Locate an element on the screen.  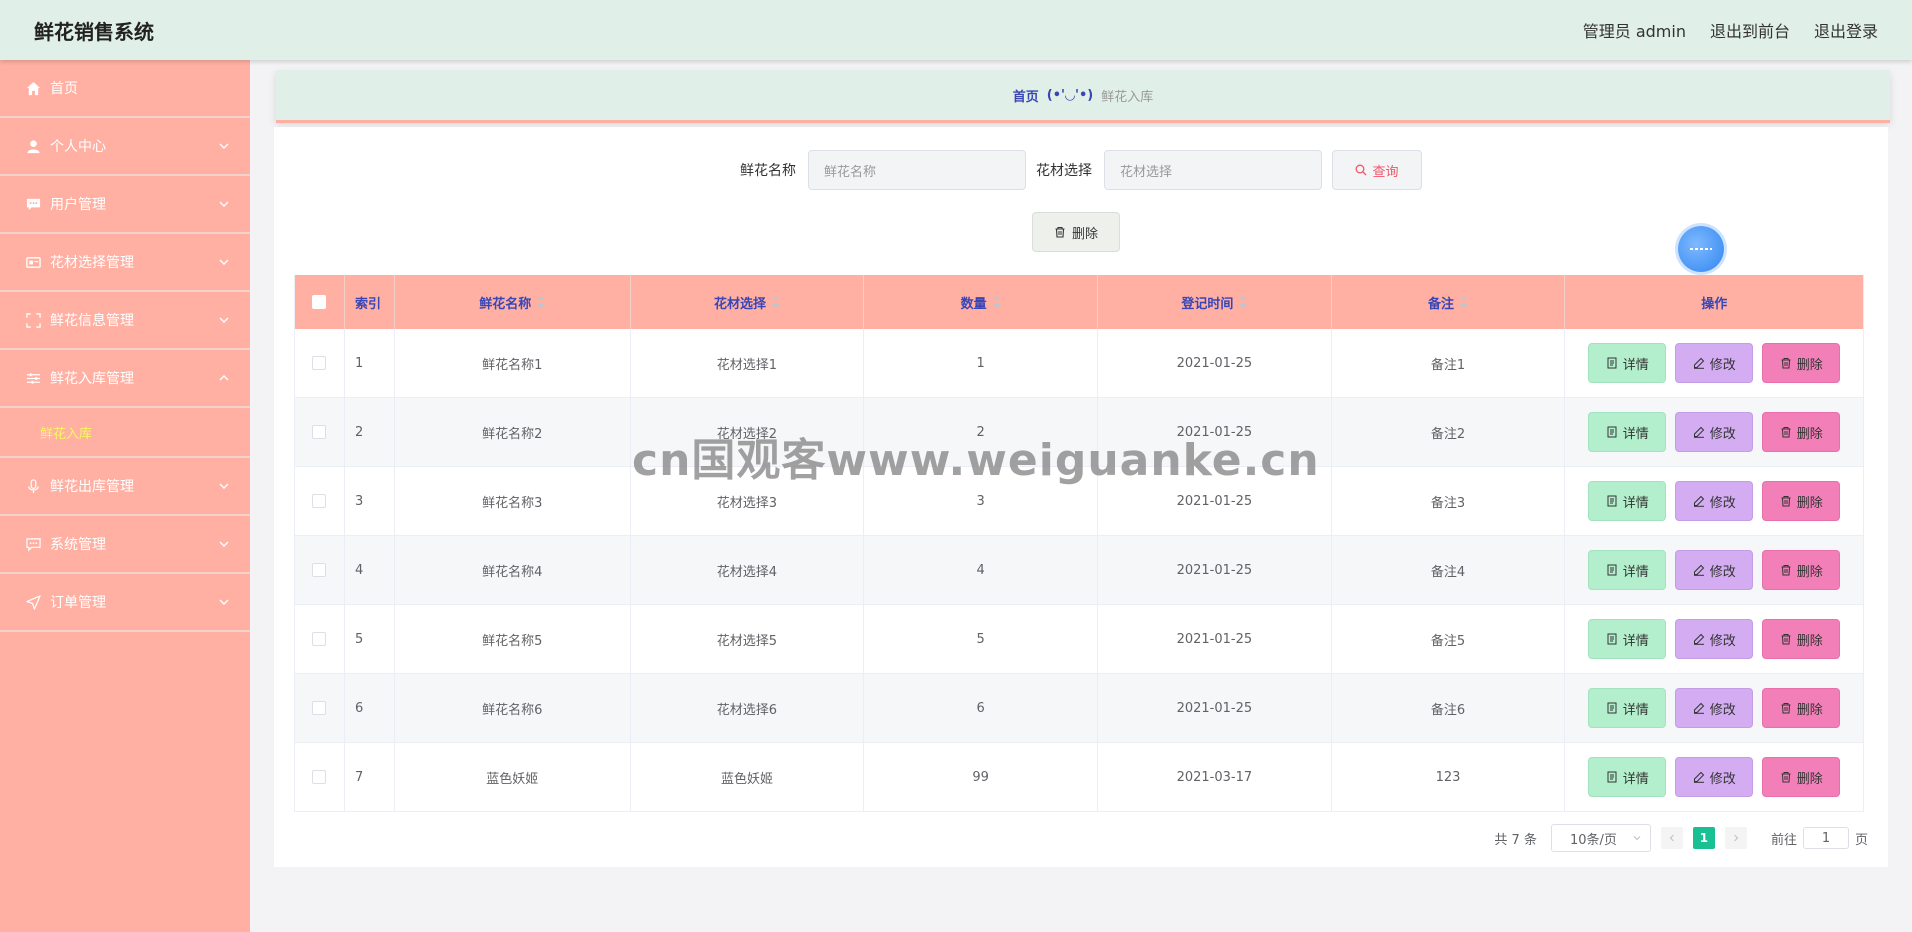
sidebar-item-flower-info-management: 鲜花信息管理 is located at coordinates (125, 321).